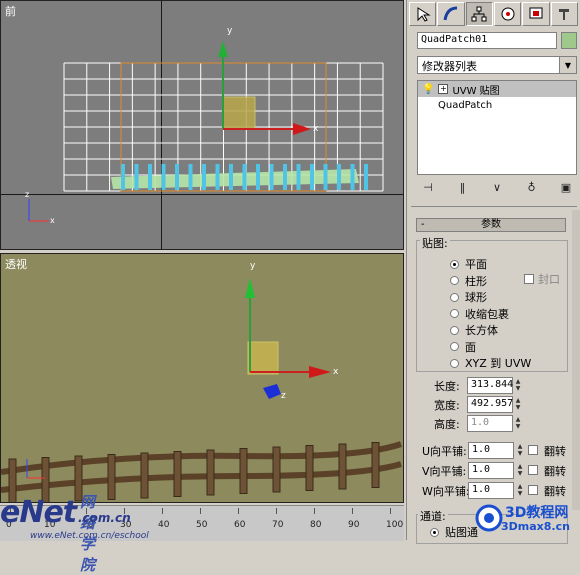  I want to click on stack-item-quadpatch: QuadPatch, so click(497, 105).